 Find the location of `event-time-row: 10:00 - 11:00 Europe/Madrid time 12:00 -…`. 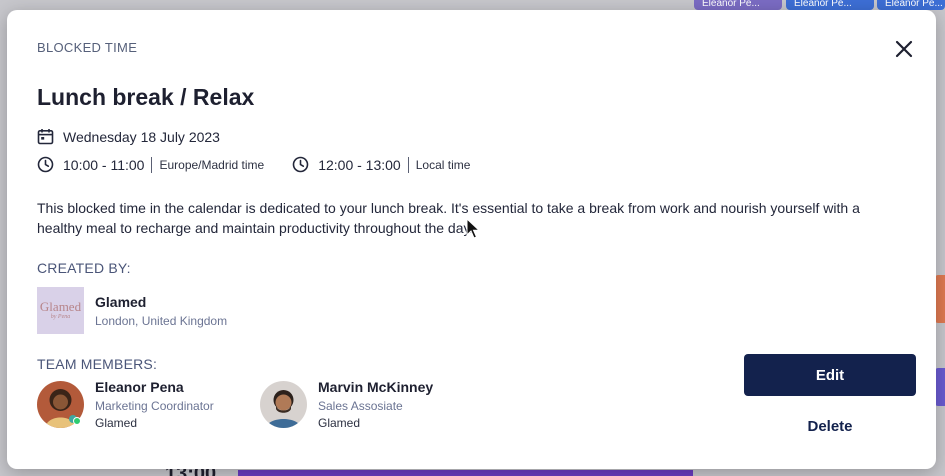

event-time-row: 10:00 - 11:00 Europe/Madrid time 12:00 -… is located at coordinates (253, 164).